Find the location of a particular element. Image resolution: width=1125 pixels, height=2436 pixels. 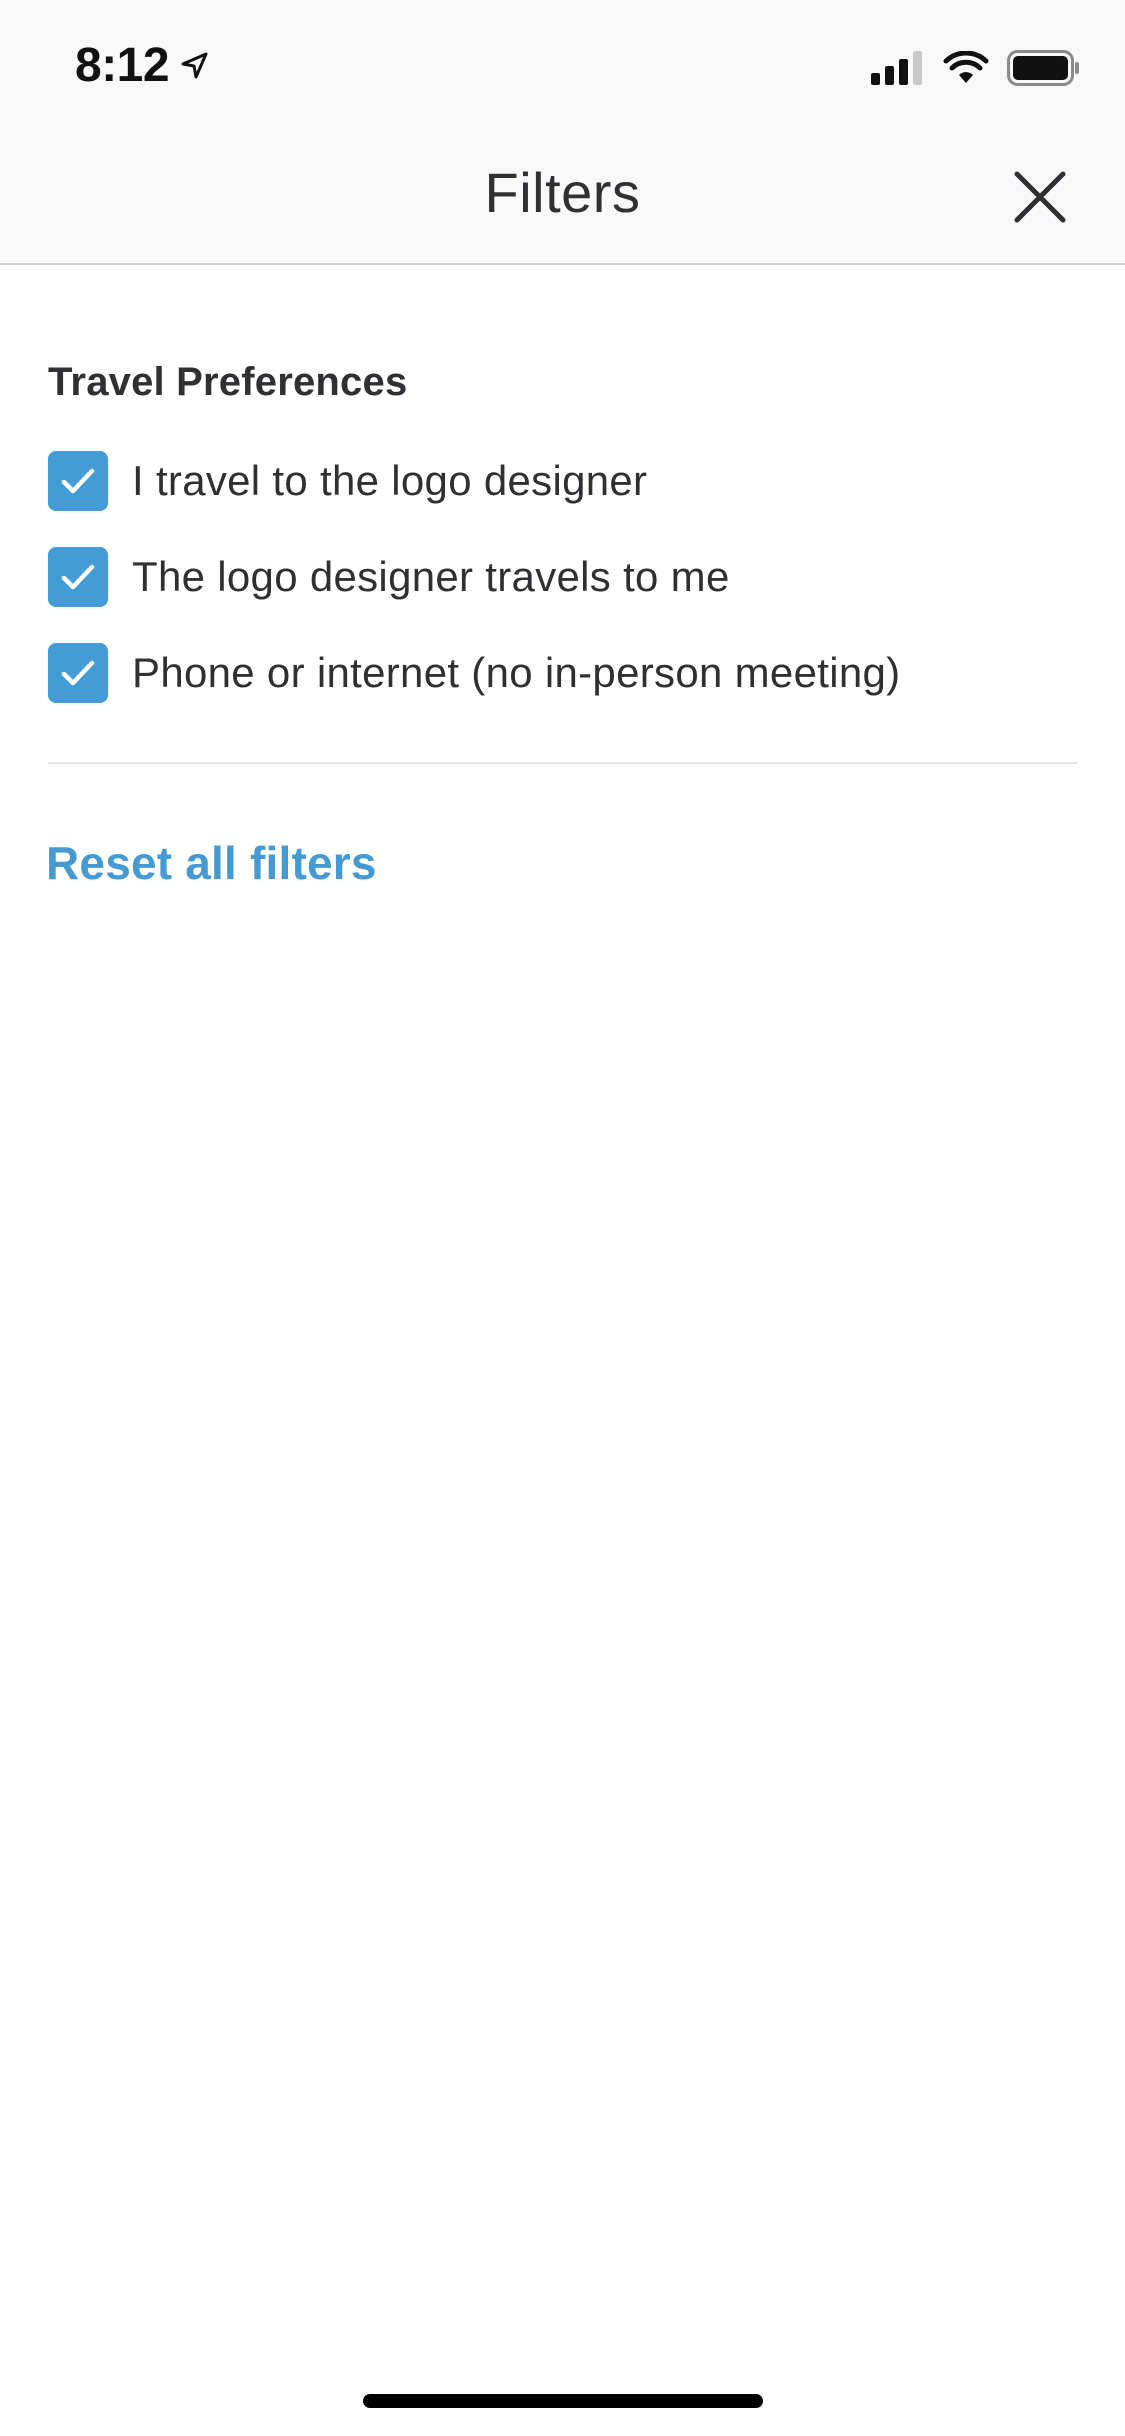

close-icon is located at coordinates (1040, 197).